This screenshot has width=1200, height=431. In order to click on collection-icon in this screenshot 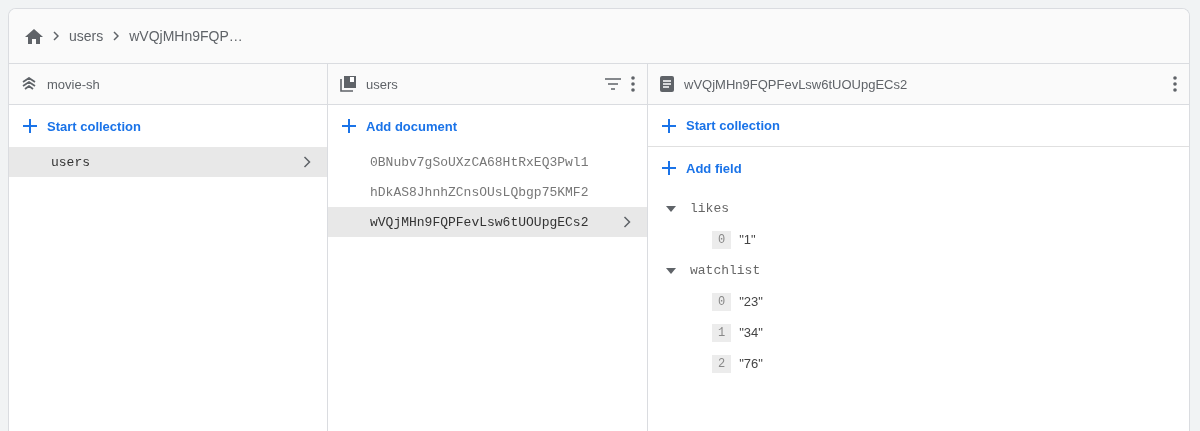, I will do `click(348, 84)`.